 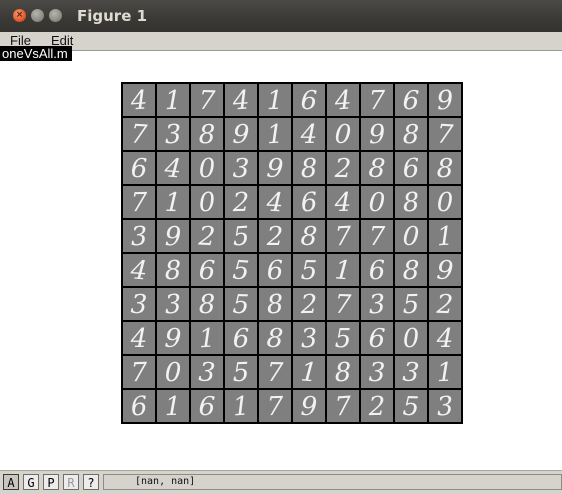 I want to click on maximize-icon, so click(x=55, y=15).